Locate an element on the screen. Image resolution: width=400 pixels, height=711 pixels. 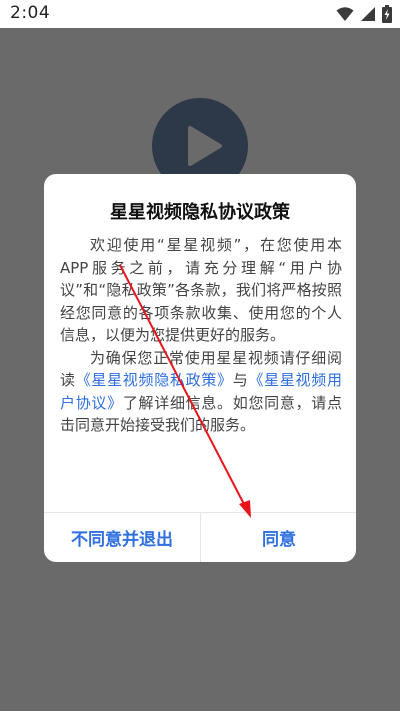
status-icons is located at coordinates (364, 14).